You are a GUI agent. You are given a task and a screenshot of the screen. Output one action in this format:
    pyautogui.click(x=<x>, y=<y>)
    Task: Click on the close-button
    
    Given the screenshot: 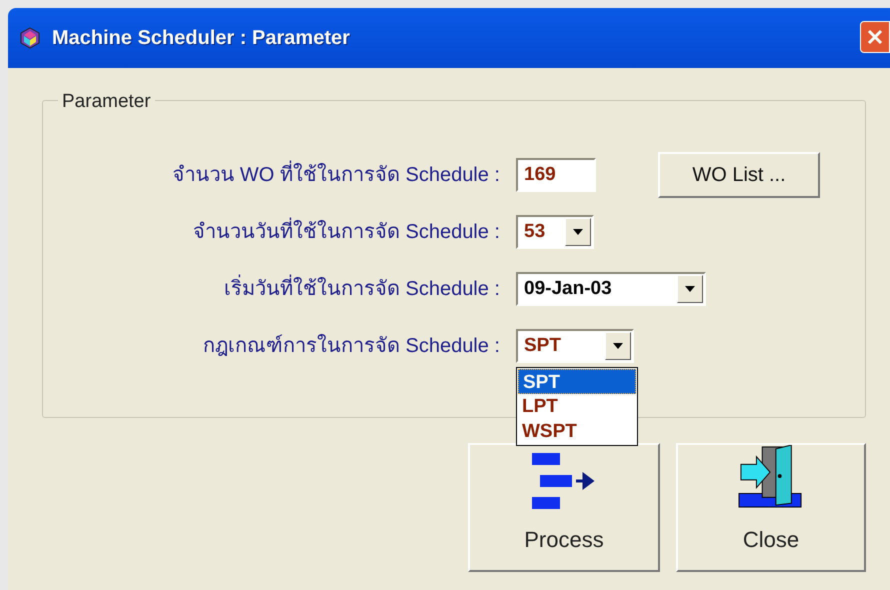 What is the action you would take?
    pyautogui.click(x=875, y=37)
    